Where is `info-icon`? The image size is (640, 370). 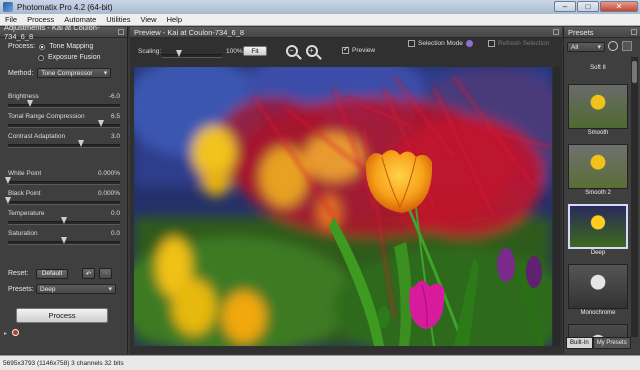
info-icon is located at coordinates (15, 332).